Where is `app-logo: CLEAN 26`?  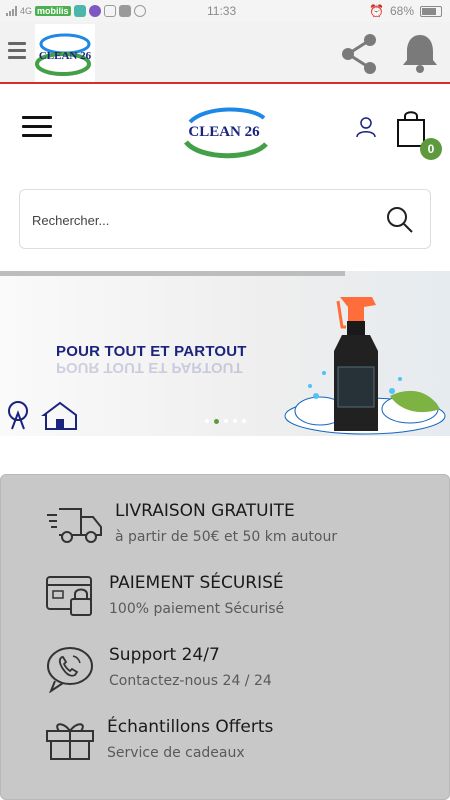
app-logo: CLEAN 26 is located at coordinates (65, 53).